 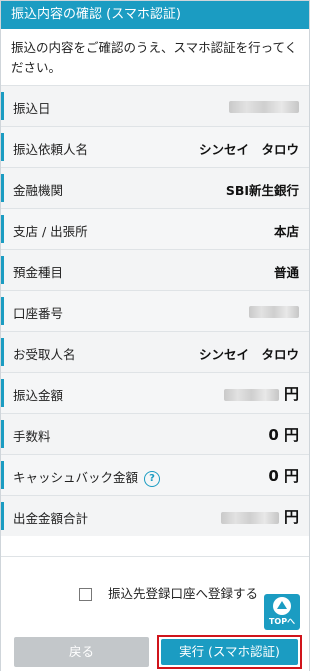 I want to click on transfer-date-label: 振込日, so click(x=32, y=108).